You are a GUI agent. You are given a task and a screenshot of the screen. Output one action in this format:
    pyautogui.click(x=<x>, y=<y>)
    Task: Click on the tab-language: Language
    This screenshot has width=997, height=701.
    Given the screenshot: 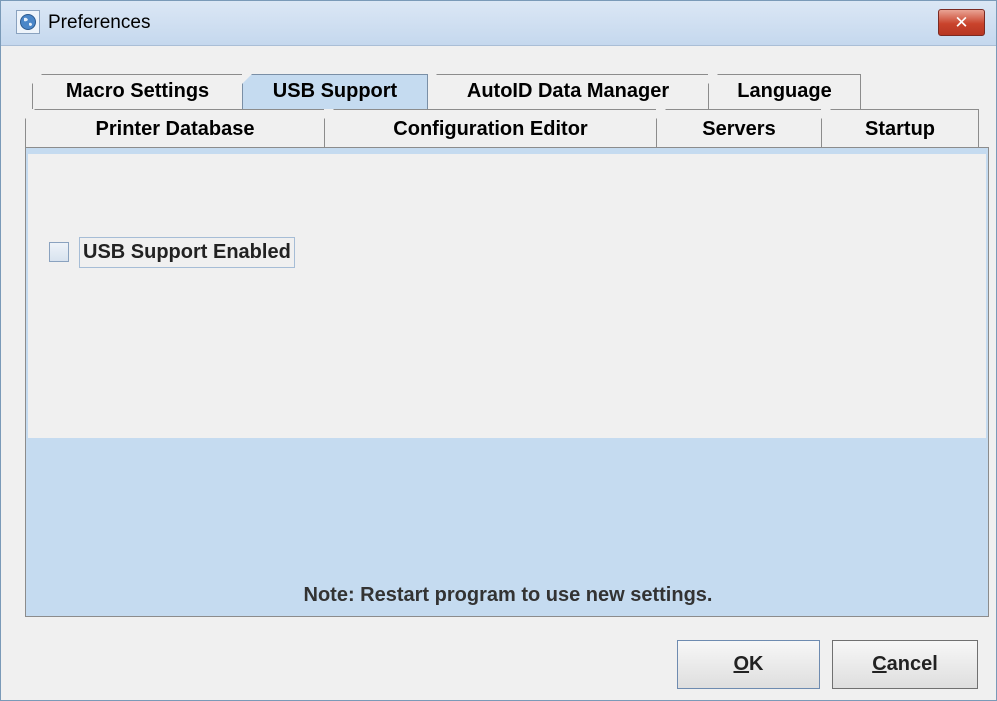 What is the action you would take?
    pyautogui.click(x=784, y=91)
    